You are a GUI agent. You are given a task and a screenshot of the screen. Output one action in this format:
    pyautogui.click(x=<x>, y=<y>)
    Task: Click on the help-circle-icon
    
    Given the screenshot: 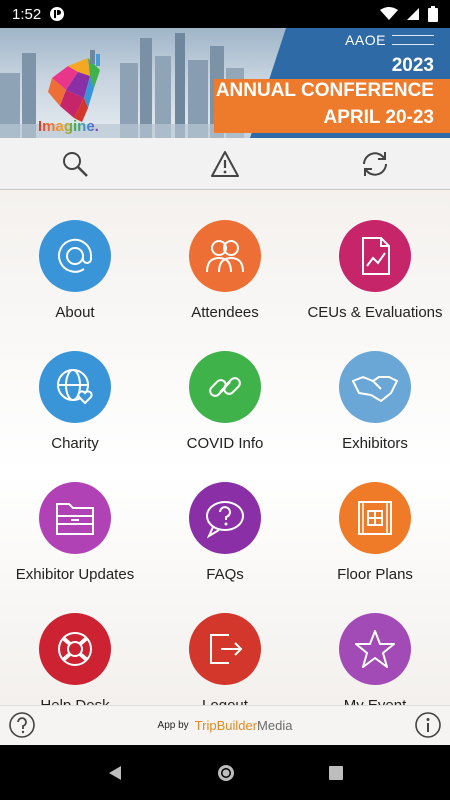 What is the action you would take?
    pyautogui.click(x=22, y=725)
    